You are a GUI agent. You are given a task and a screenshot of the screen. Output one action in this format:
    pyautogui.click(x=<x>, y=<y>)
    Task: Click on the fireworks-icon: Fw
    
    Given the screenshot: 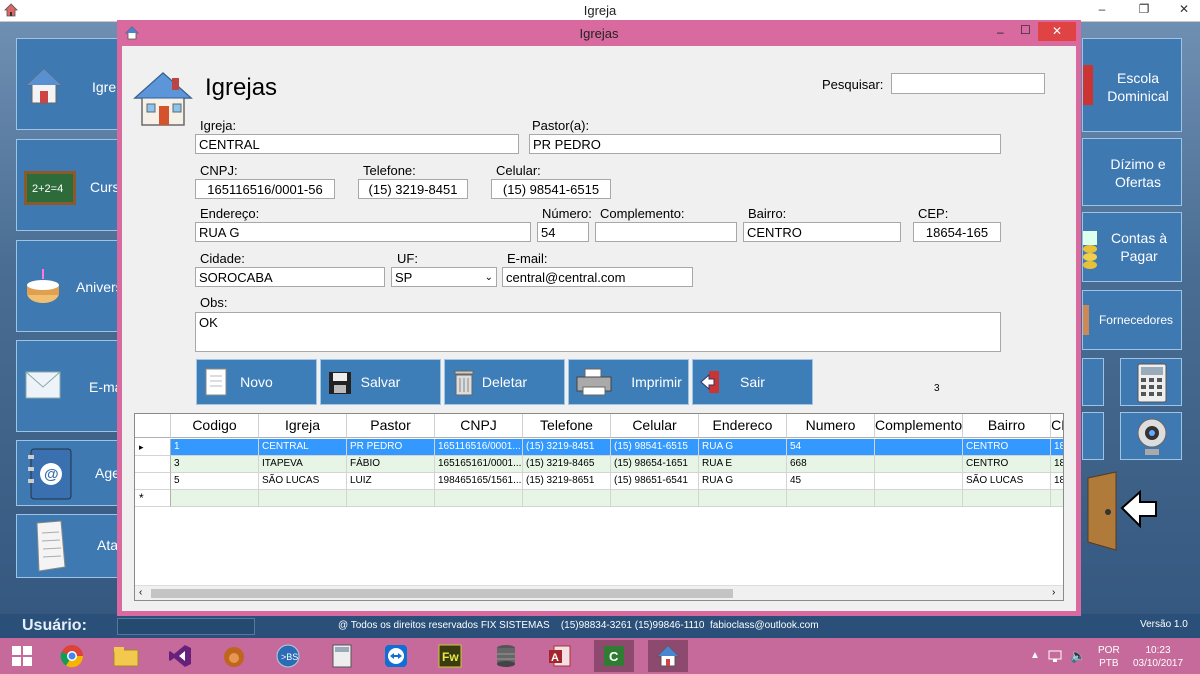 What is the action you would take?
    pyautogui.click(x=450, y=656)
    